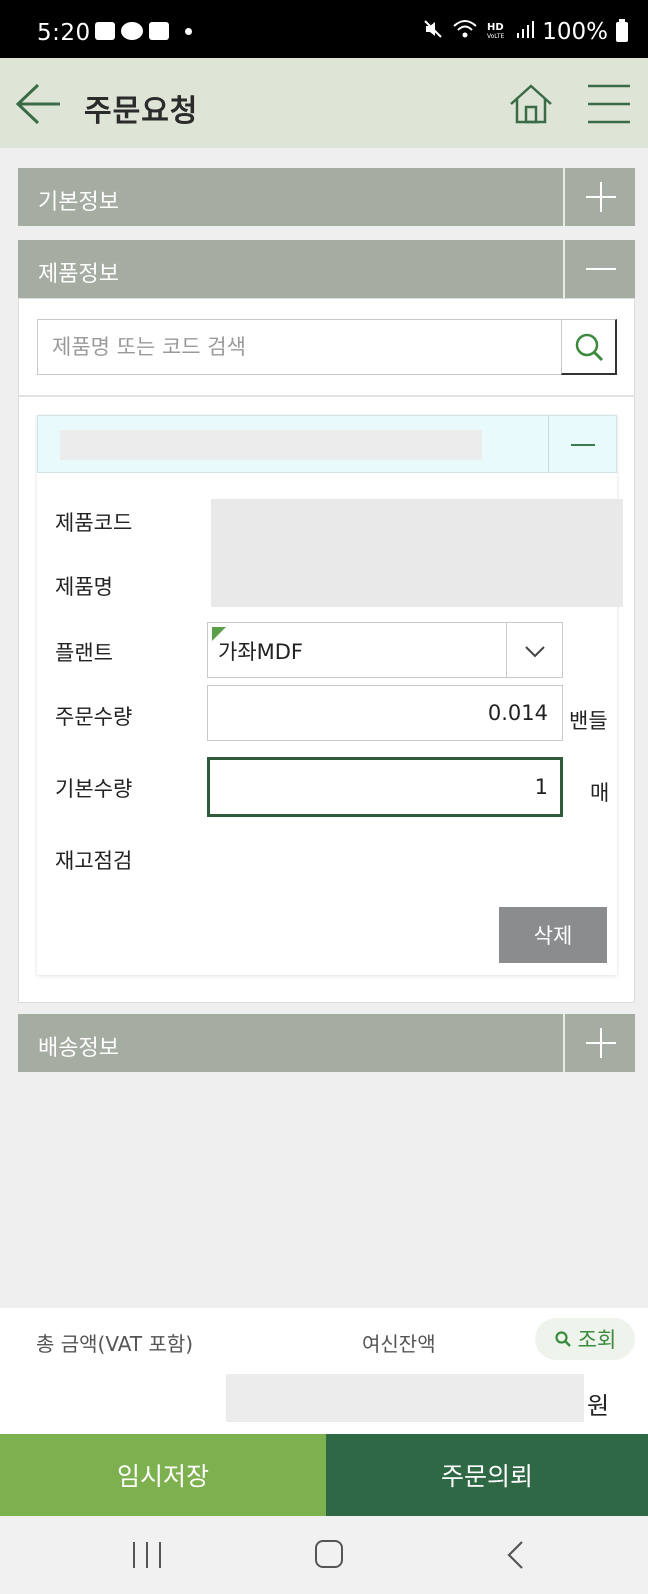 Image resolution: width=648 pixels, height=1594 pixels. What do you see at coordinates (575, 31) in the screenshot?
I see `battery-percent: 100%` at bounding box center [575, 31].